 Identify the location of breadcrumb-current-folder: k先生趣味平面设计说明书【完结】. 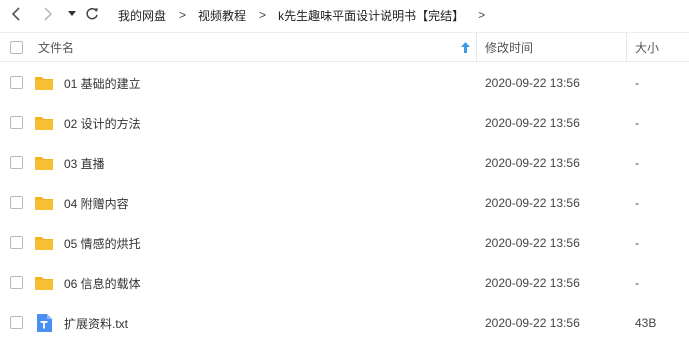
(371, 15).